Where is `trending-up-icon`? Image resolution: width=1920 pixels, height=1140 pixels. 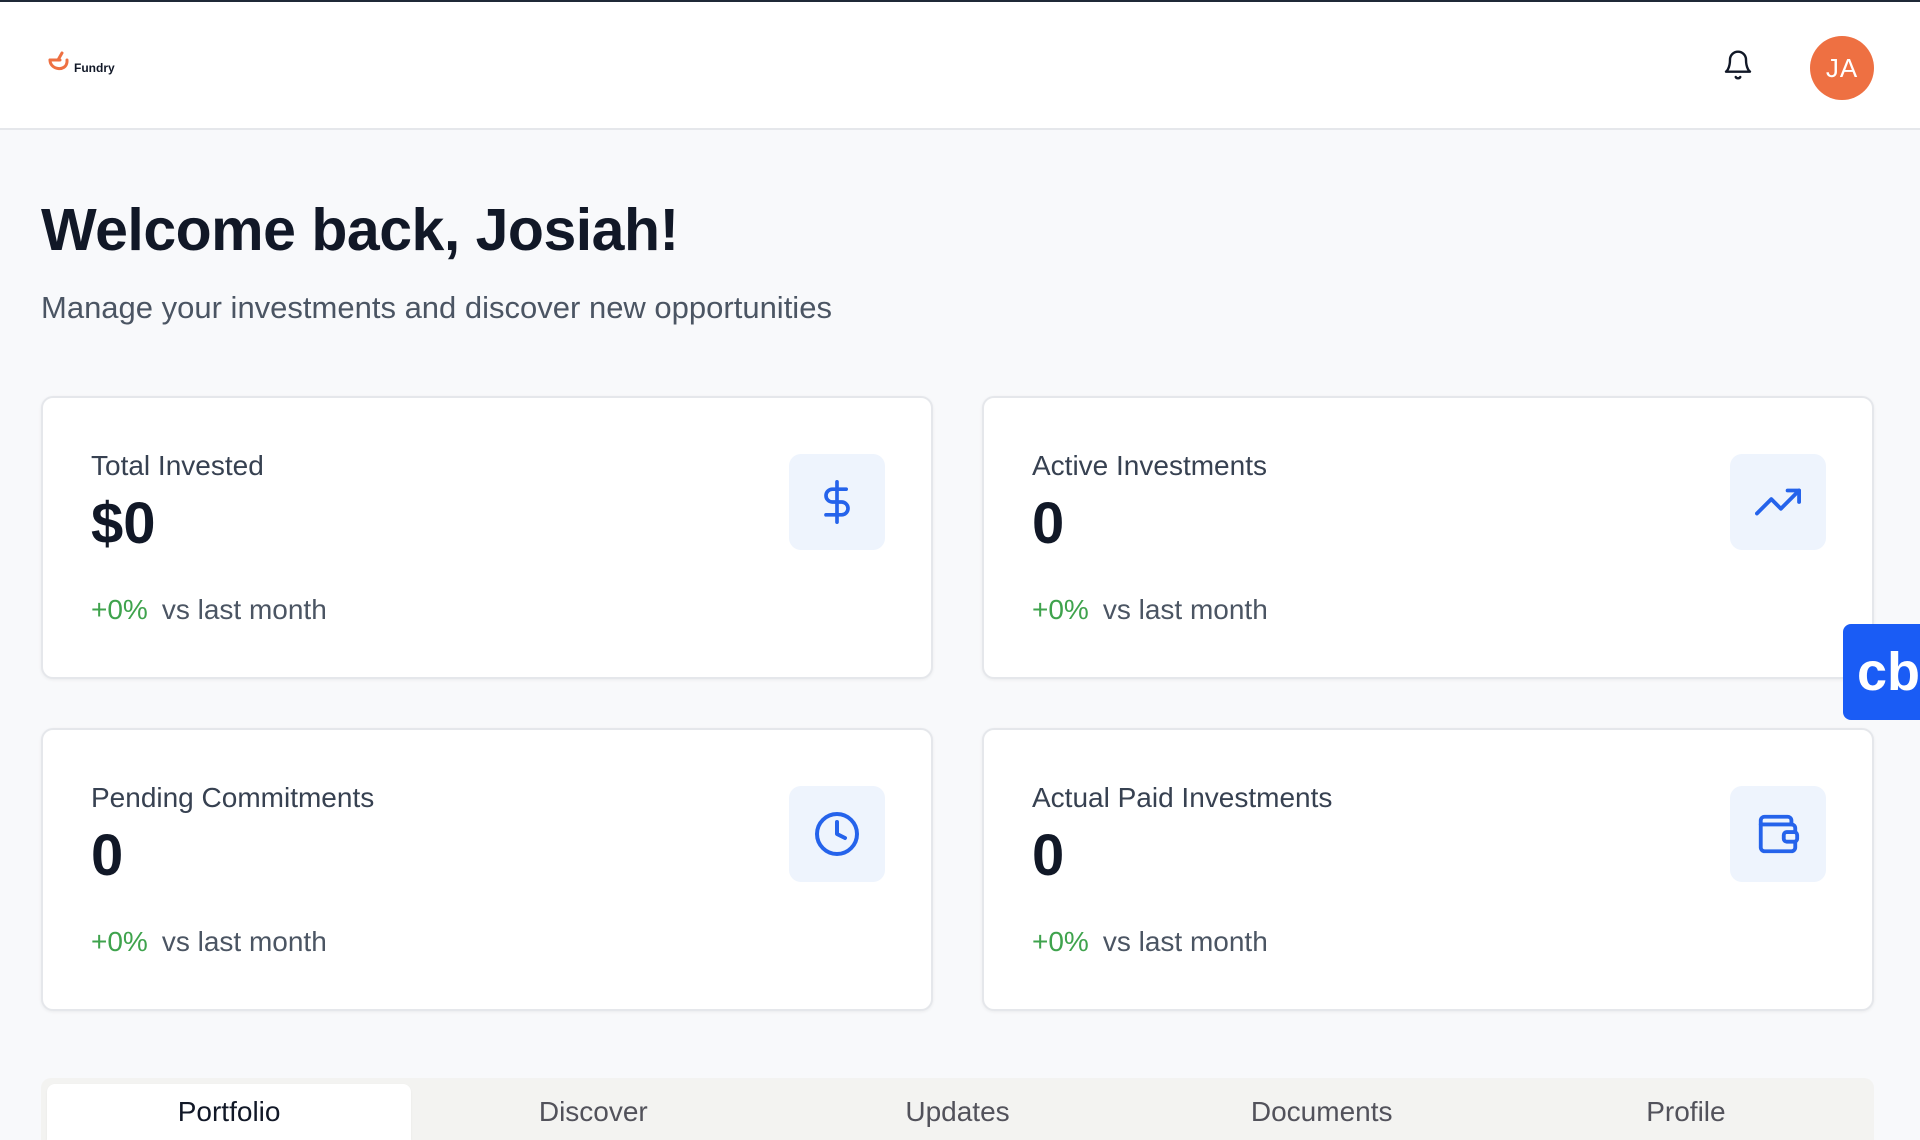 trending-up-icon is located at coordinates (1778, 502).